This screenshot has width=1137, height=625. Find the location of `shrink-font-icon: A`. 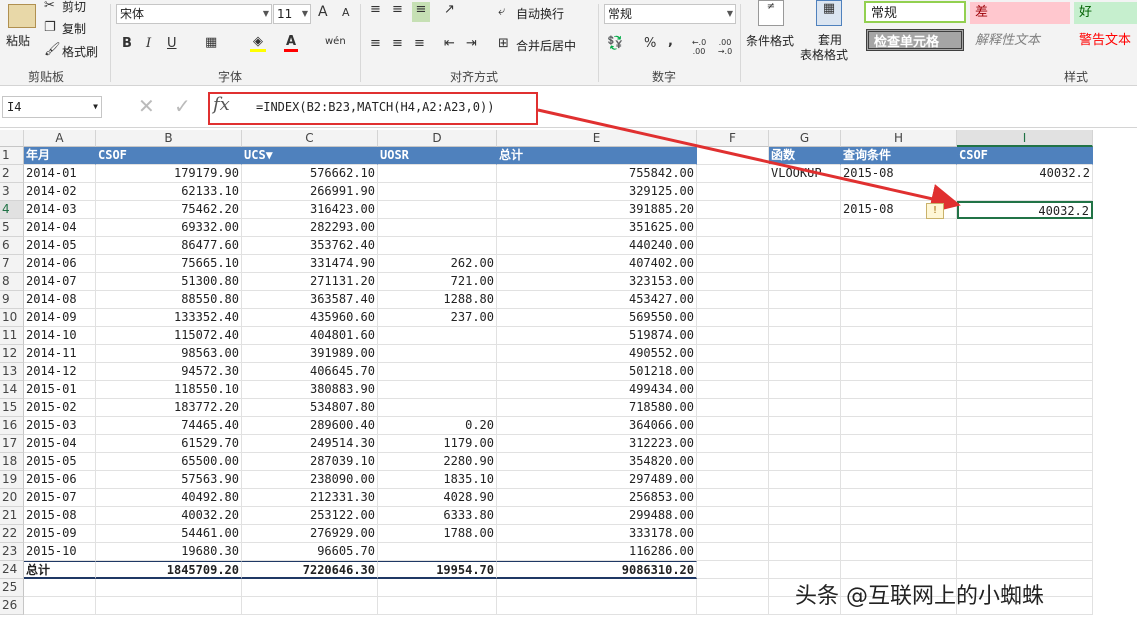

shrink-font-icon: A is located at coordinates (346, 12).